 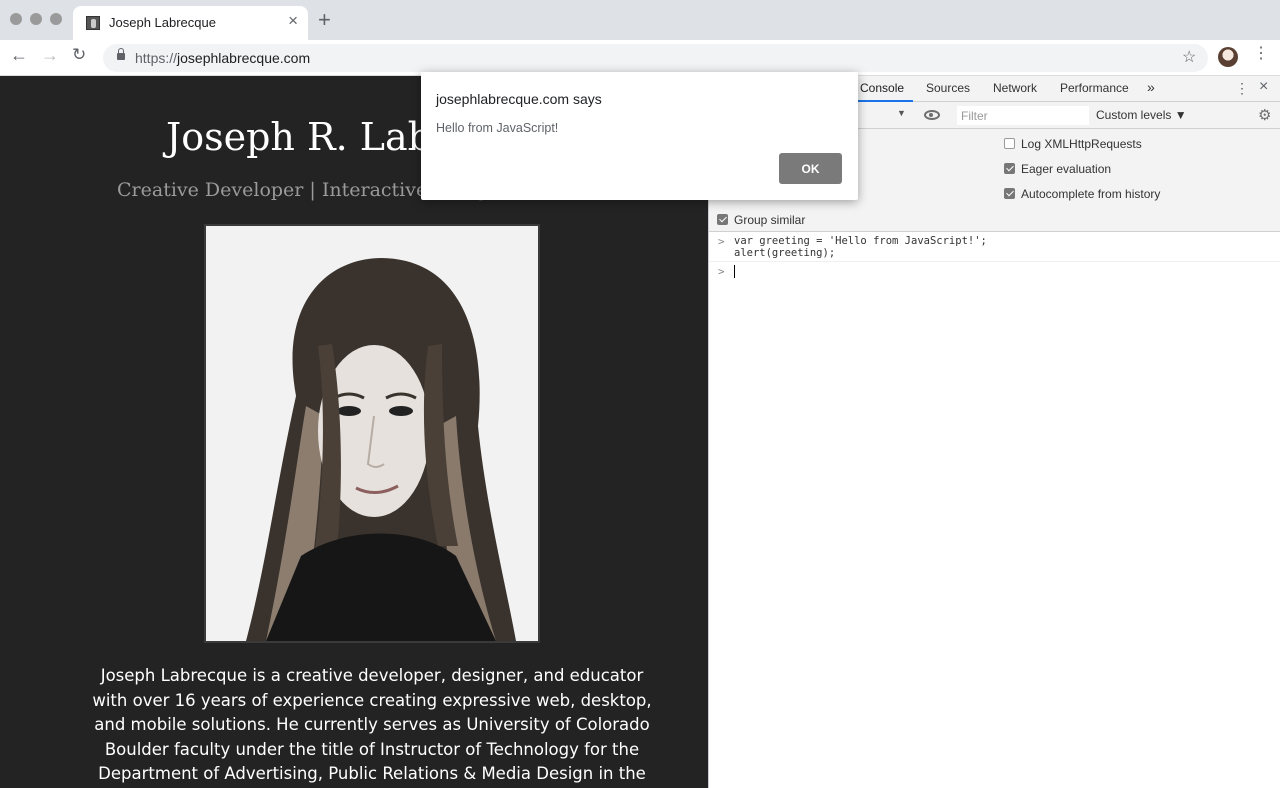 What do you see at coordinates (79, 54) in the screenshot?
I see `reload-icon: ↻` at bounding box center [79, 54].